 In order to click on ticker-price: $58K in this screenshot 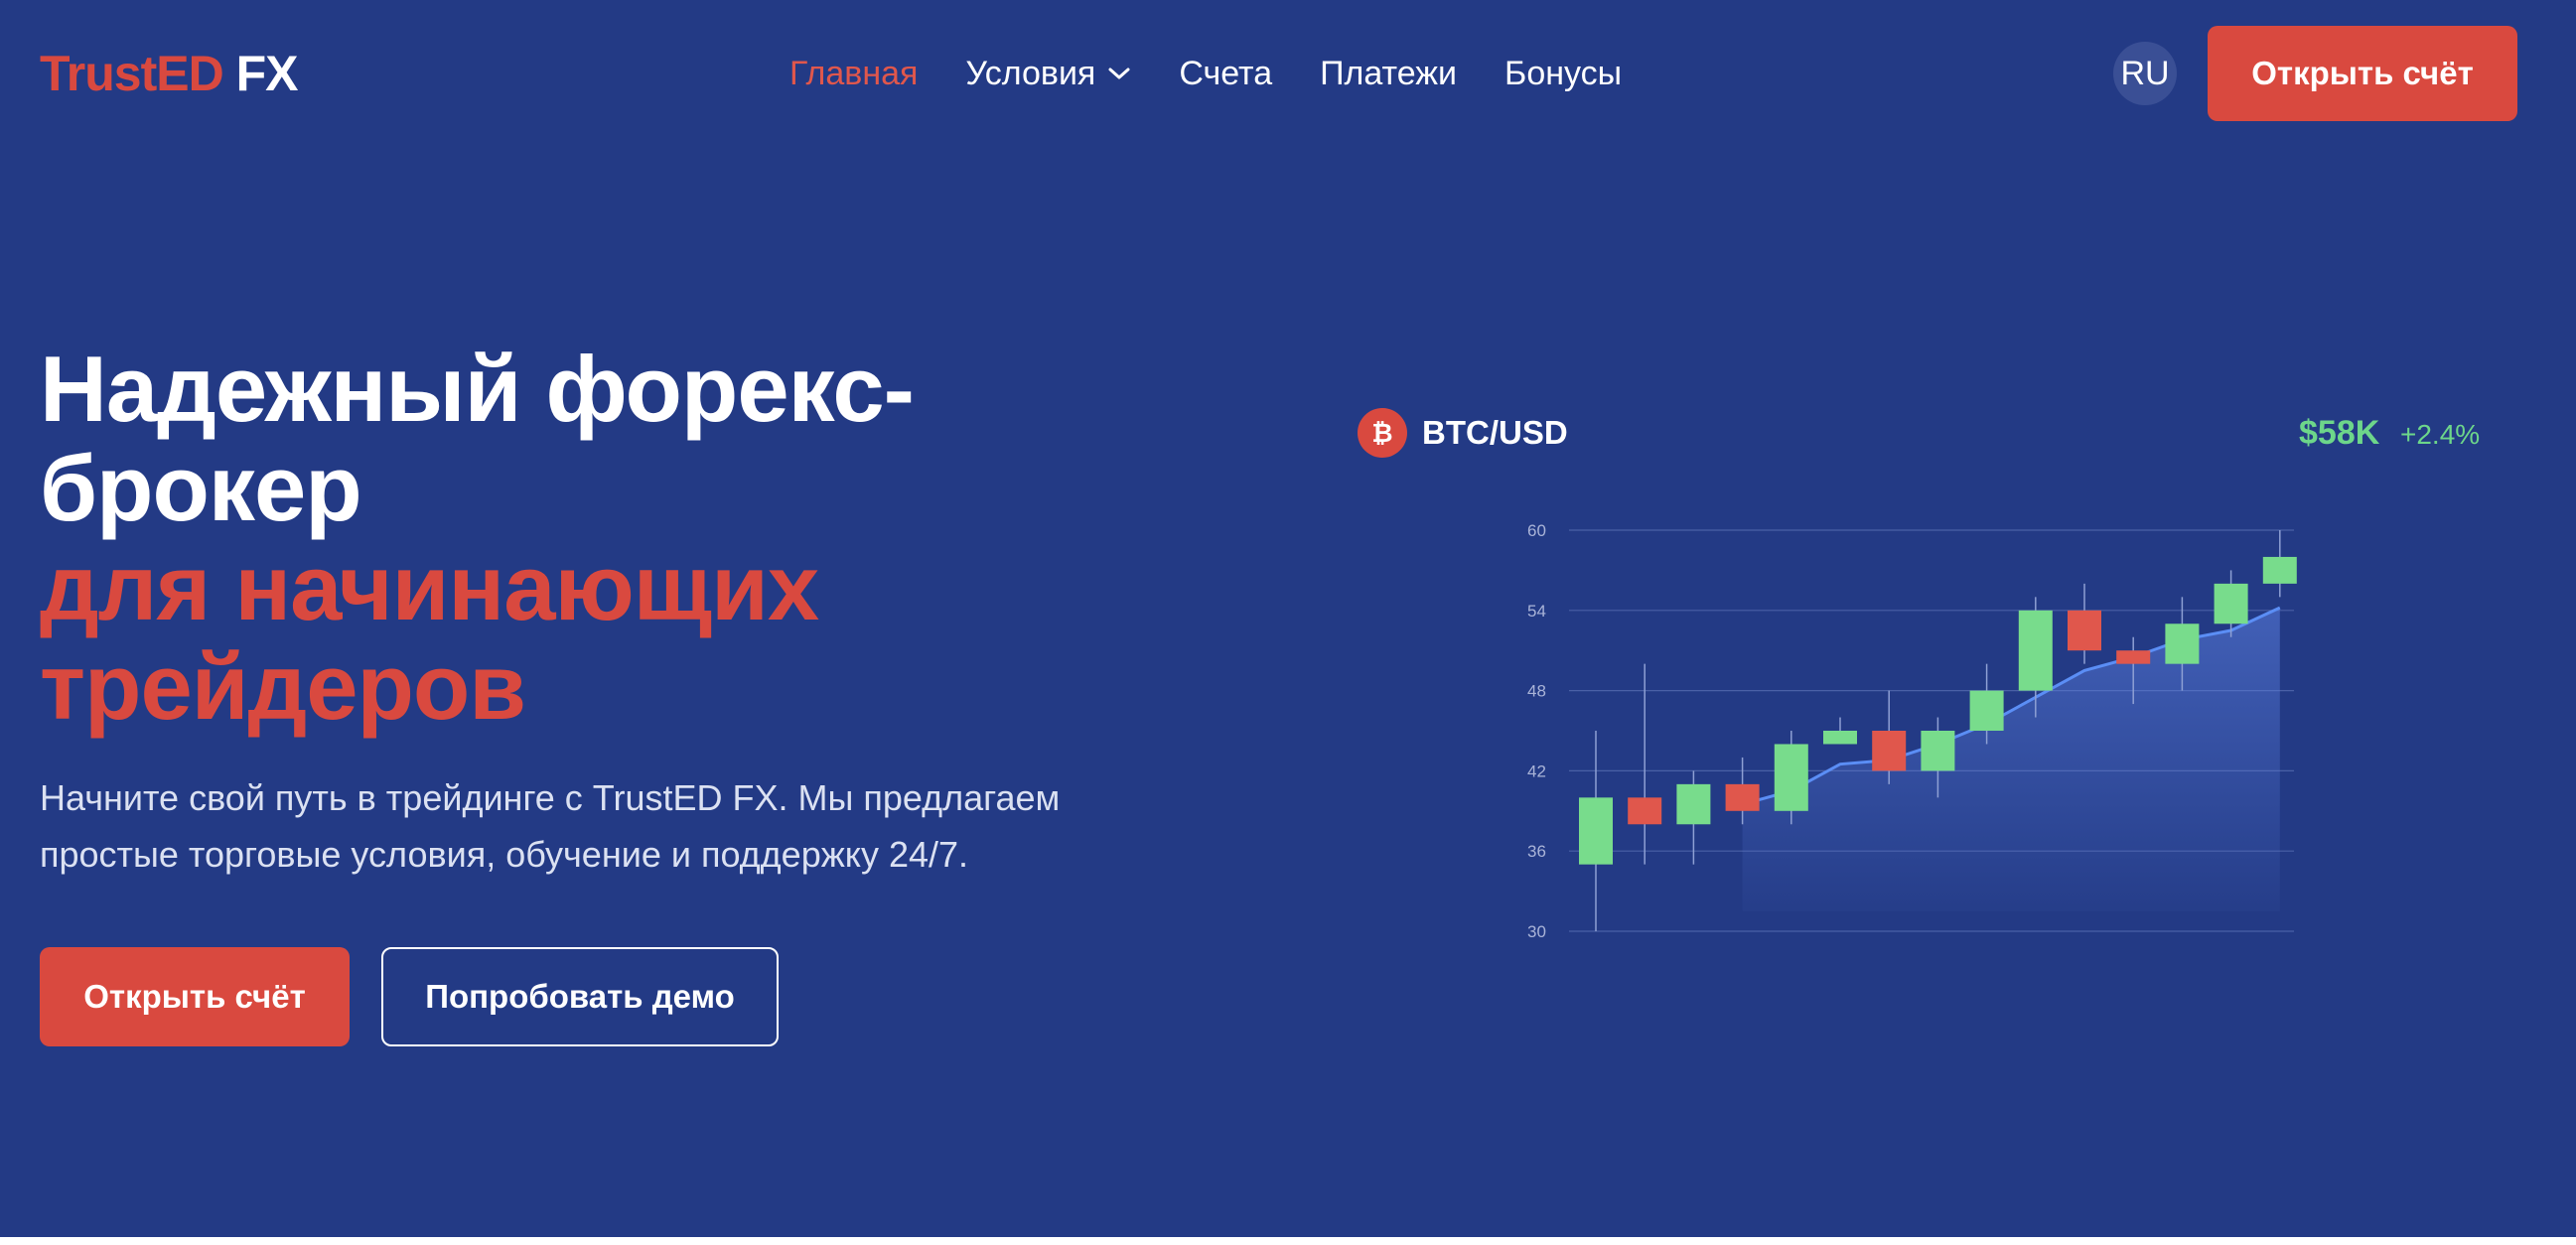, I will do `click(2340, 433)`.